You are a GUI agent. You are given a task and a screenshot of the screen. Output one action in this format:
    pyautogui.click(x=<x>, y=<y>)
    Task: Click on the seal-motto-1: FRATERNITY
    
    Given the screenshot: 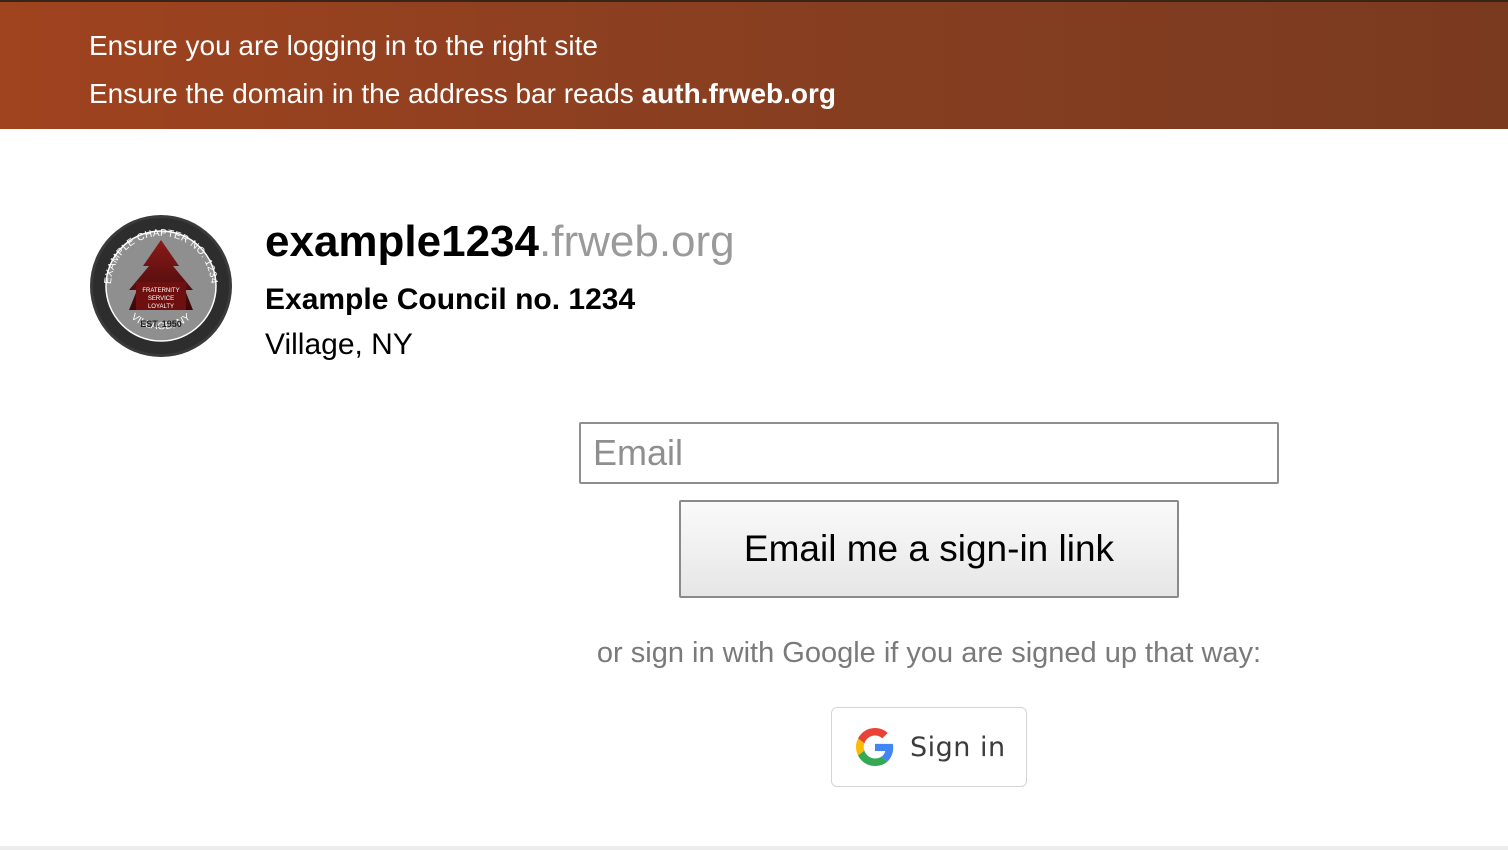 What is the action you would take?
    pyautogui.click(x=160, y=291)
    